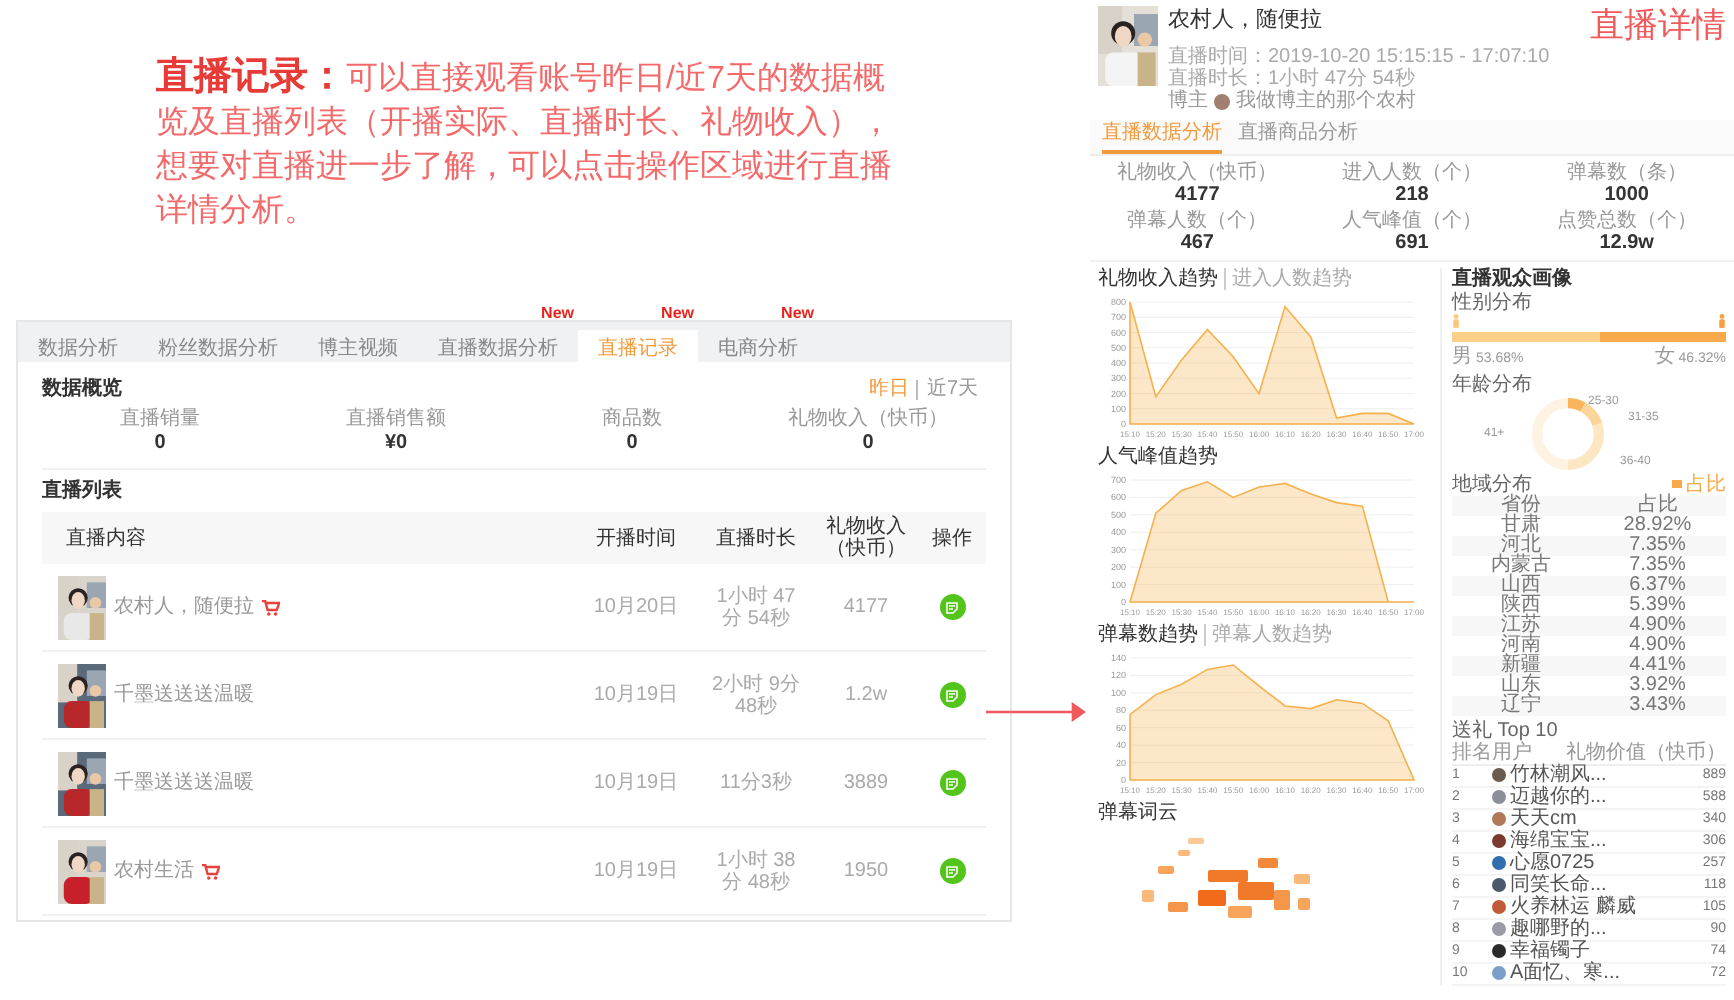 This screenshot has width=1734, height=1000. What do you see at coordinates (184, 607) in the screenshot?
I see `stream-title: 农村人，随便拉` at bounding box center [184, 607].